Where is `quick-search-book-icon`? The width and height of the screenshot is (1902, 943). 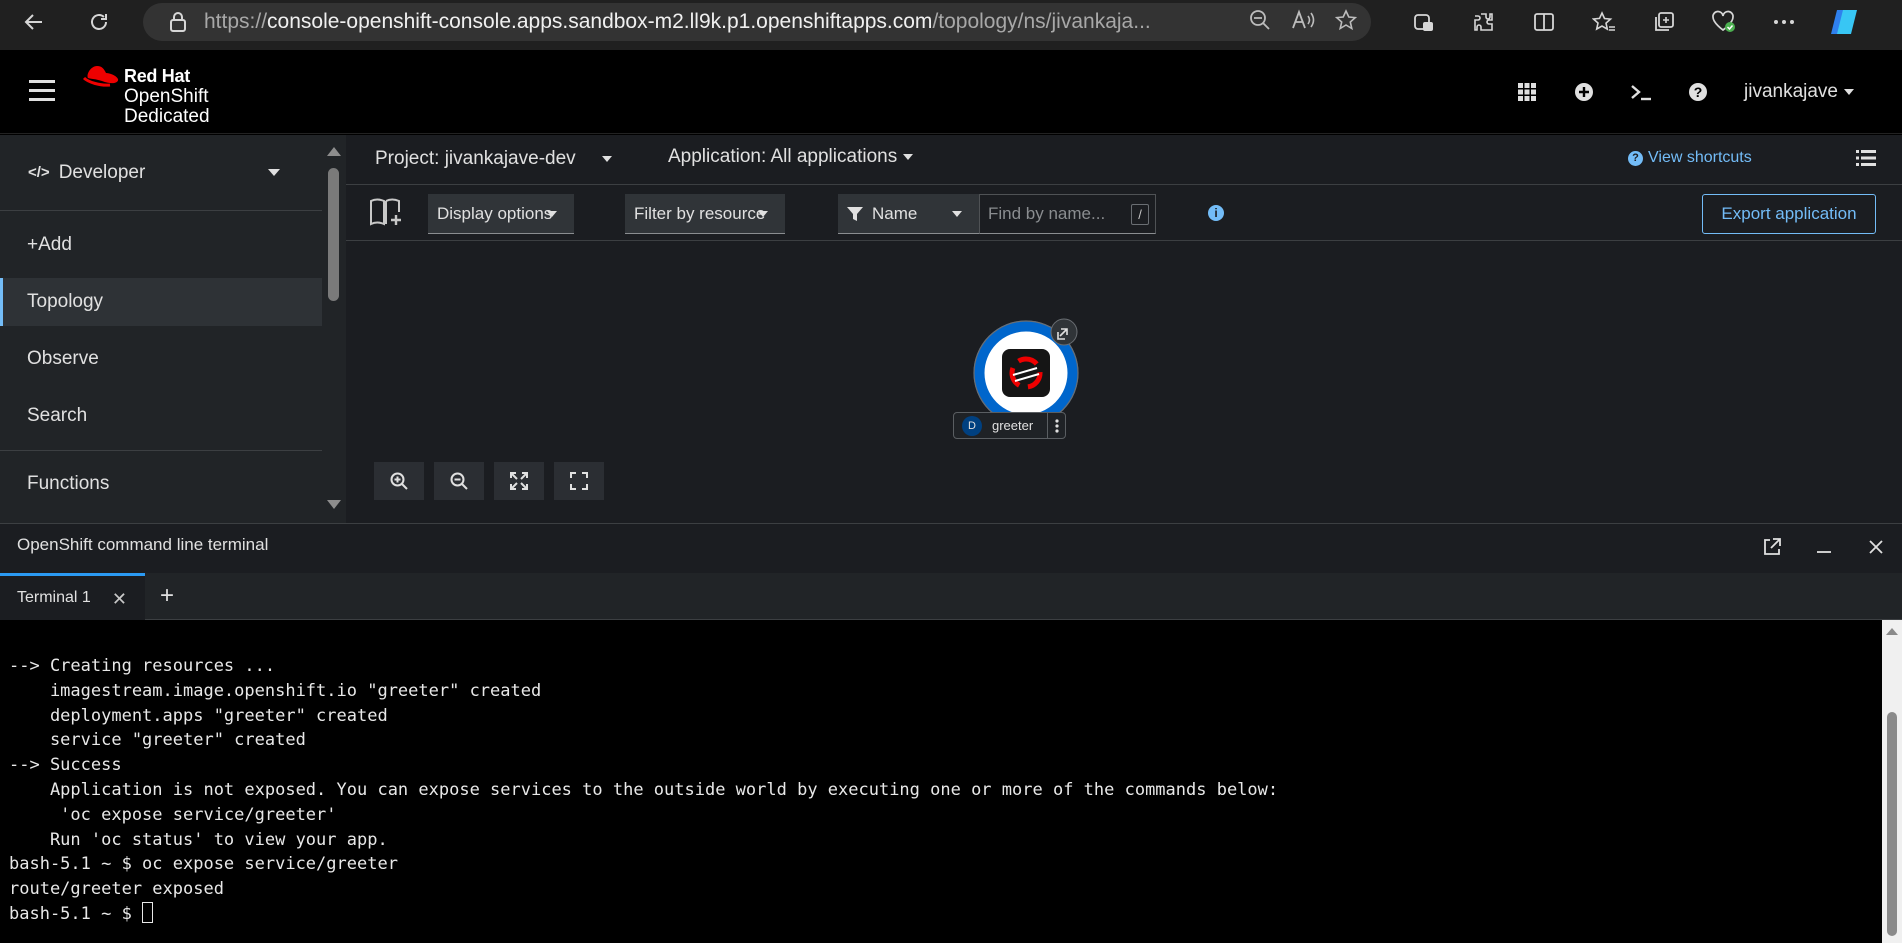 quick-search-book-icon is located at coordinates (386, 212).